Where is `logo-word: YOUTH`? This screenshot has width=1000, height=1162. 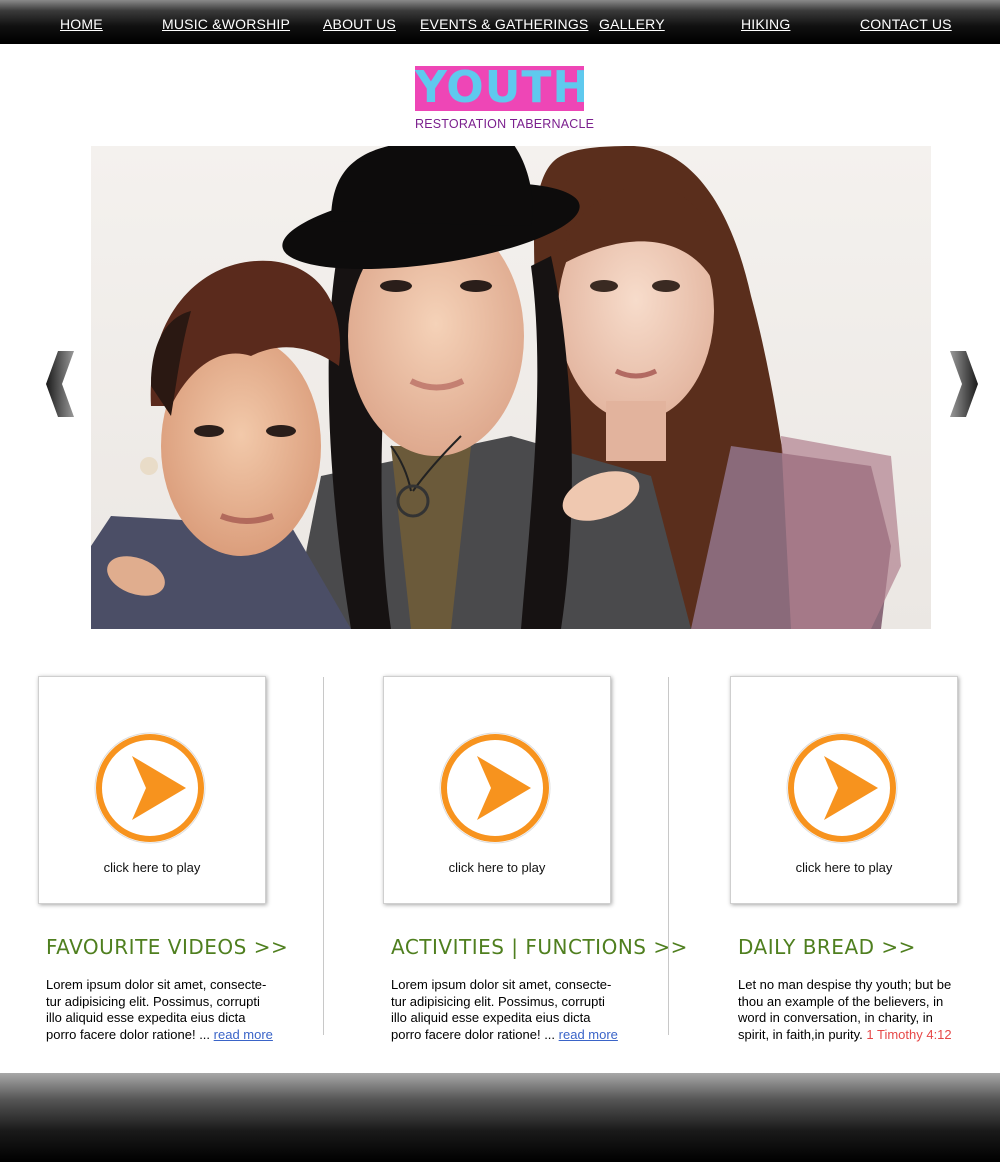 logo-word: YOUTH is located at coordinates (499, 88).